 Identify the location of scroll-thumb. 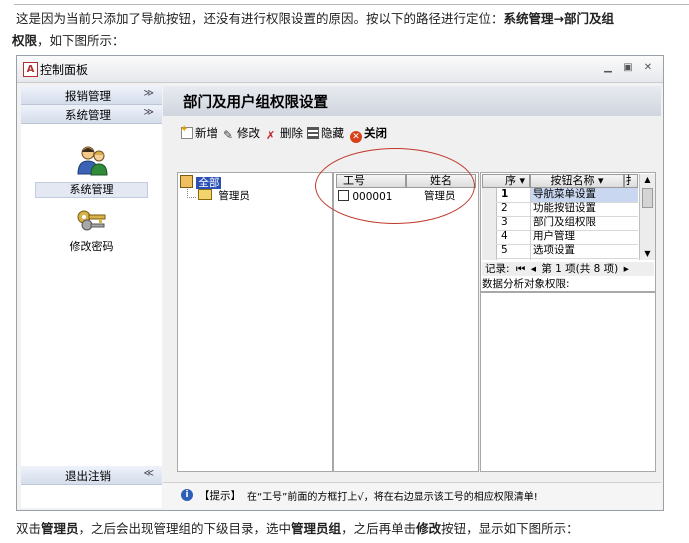
(647, 198).